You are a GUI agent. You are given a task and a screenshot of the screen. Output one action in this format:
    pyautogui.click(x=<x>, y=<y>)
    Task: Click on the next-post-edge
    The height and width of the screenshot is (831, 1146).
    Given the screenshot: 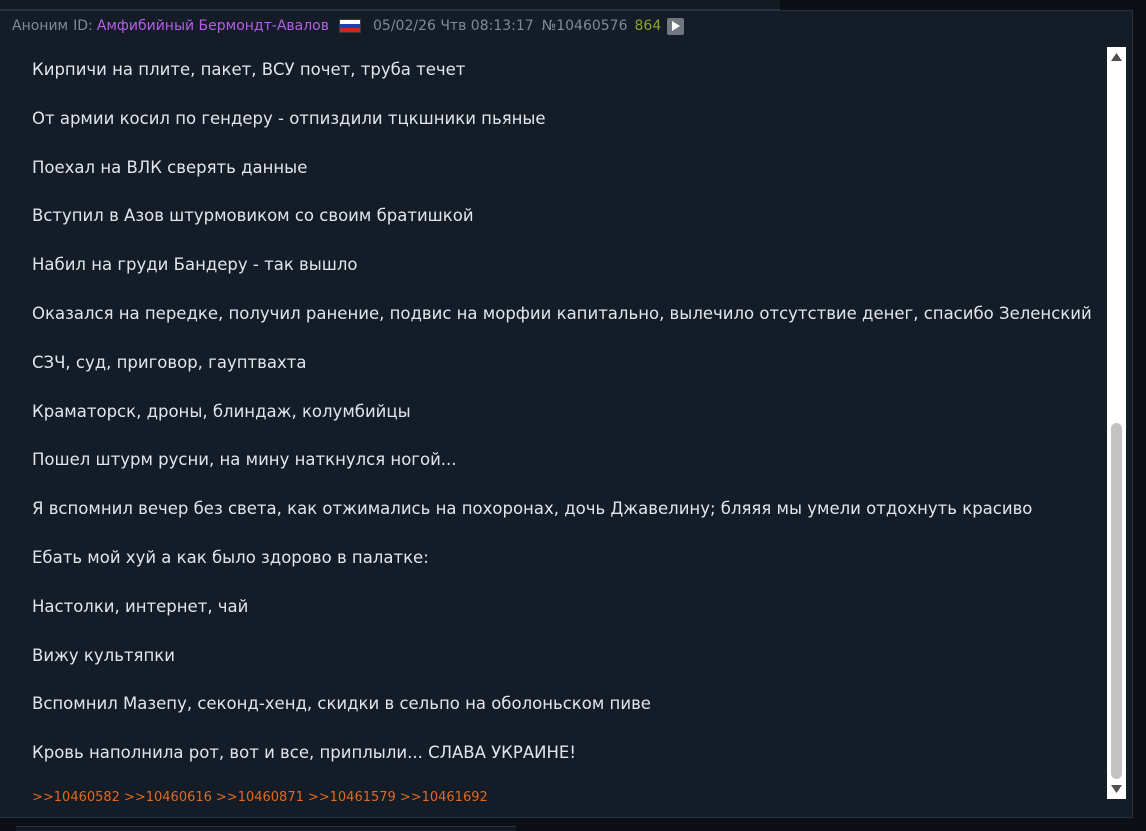 What is the action you would take?
    pyautogui.click(x=266, y=828)
    